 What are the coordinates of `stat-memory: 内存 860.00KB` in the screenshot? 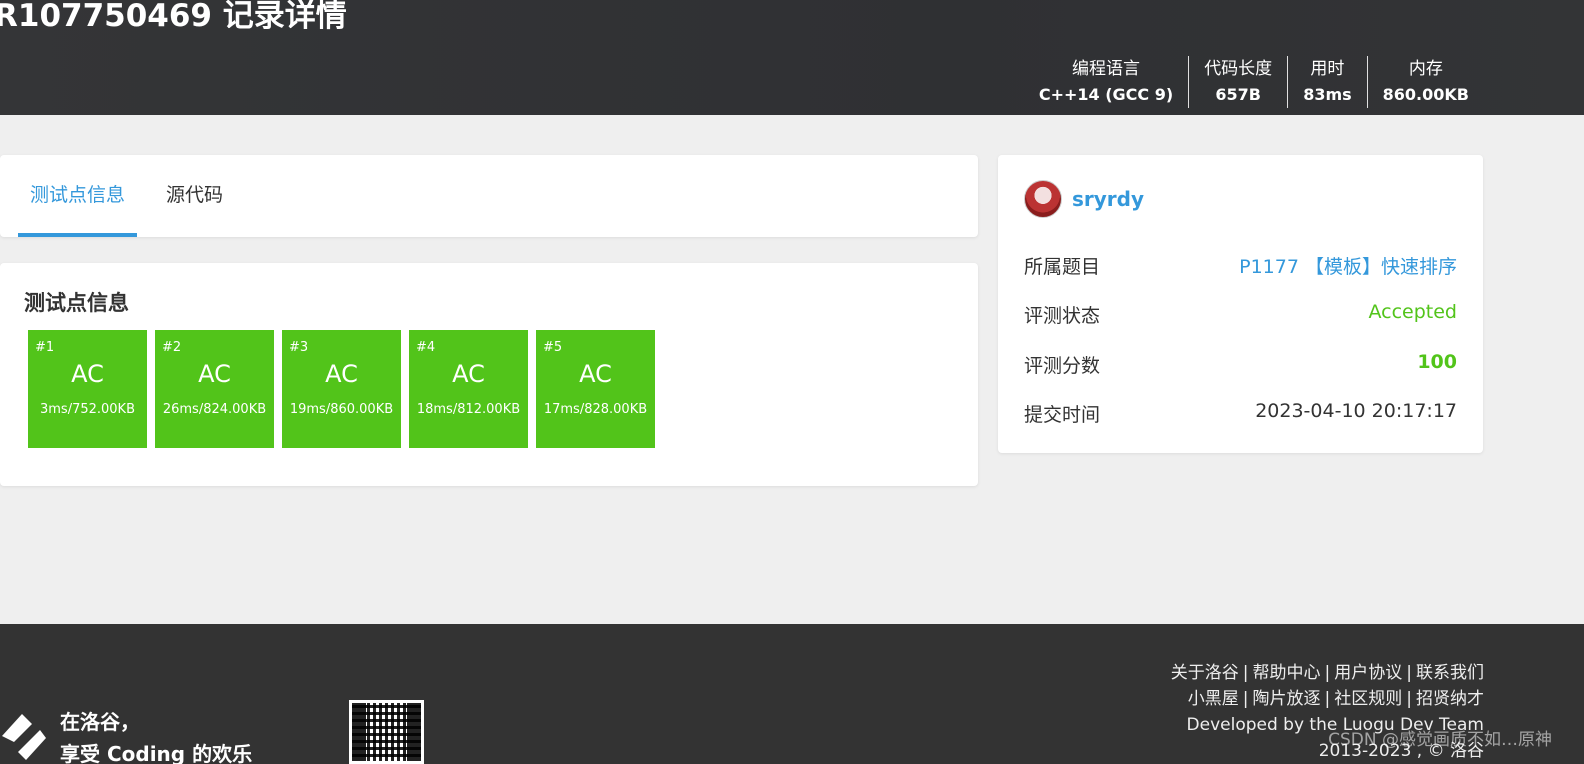 It's located at (1425, 82).